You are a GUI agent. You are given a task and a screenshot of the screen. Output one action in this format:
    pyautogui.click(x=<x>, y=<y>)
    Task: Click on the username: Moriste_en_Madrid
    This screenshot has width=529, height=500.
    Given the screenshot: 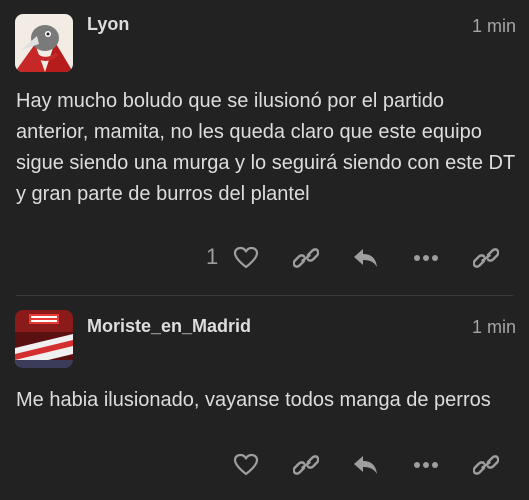 What is the action you would take?
    pyautogui.click(x=169, y=326)
    